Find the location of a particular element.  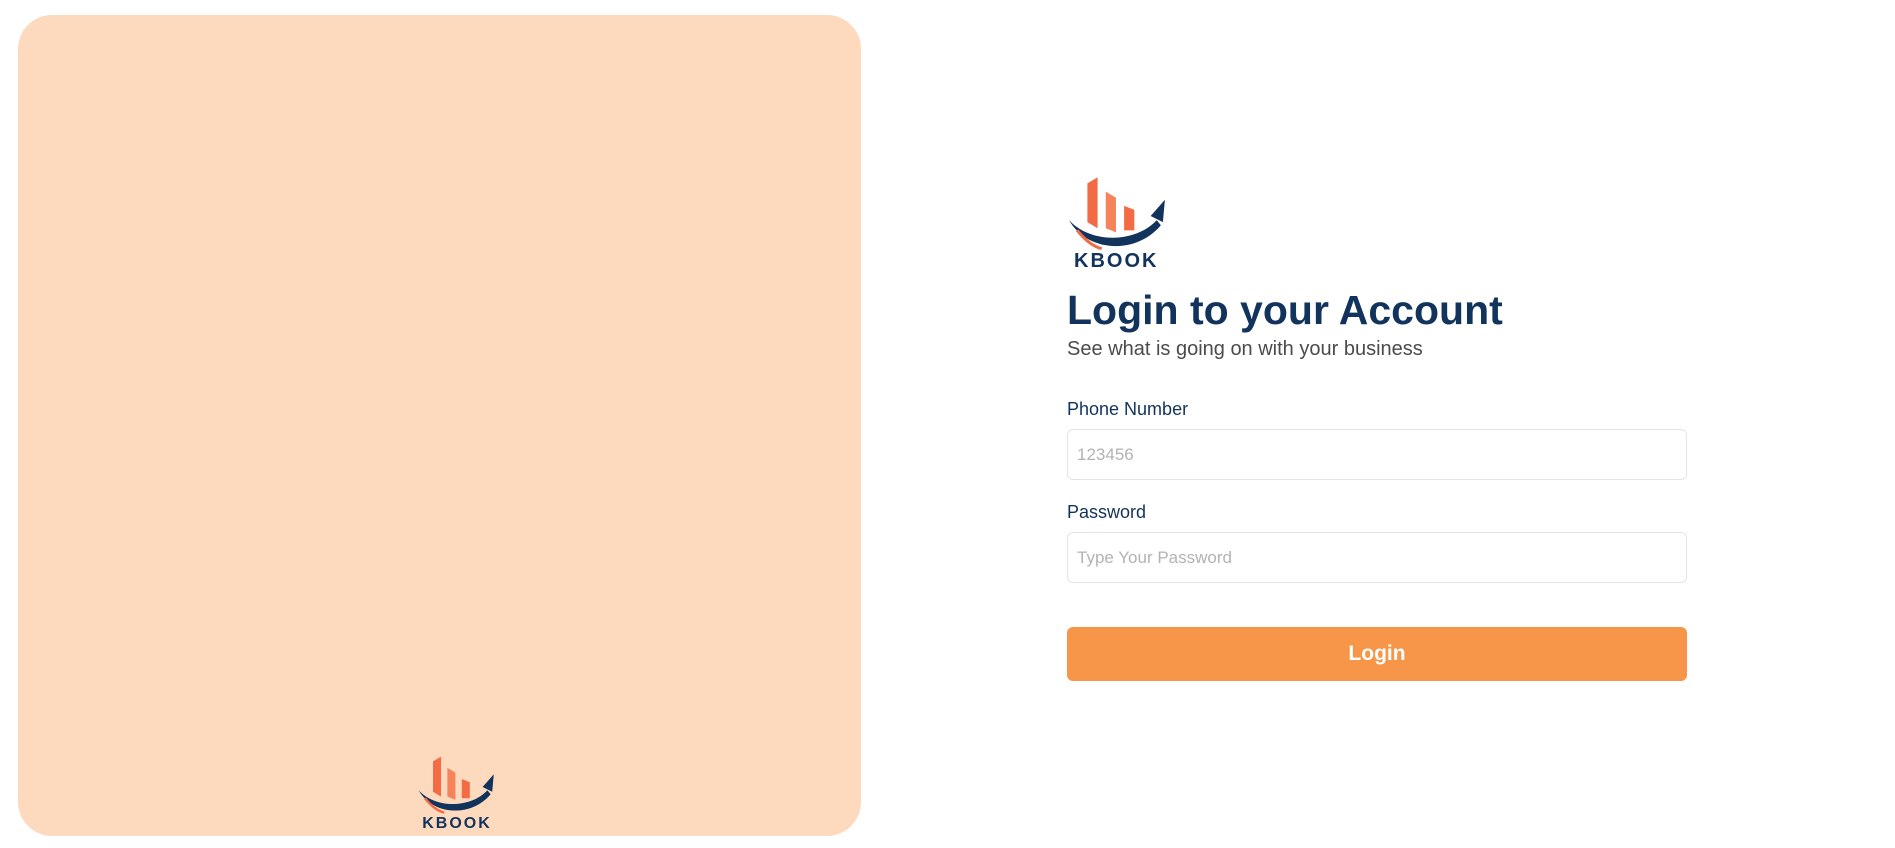

panel-logo-text: KBOOK is located at coordinates (457, 823).